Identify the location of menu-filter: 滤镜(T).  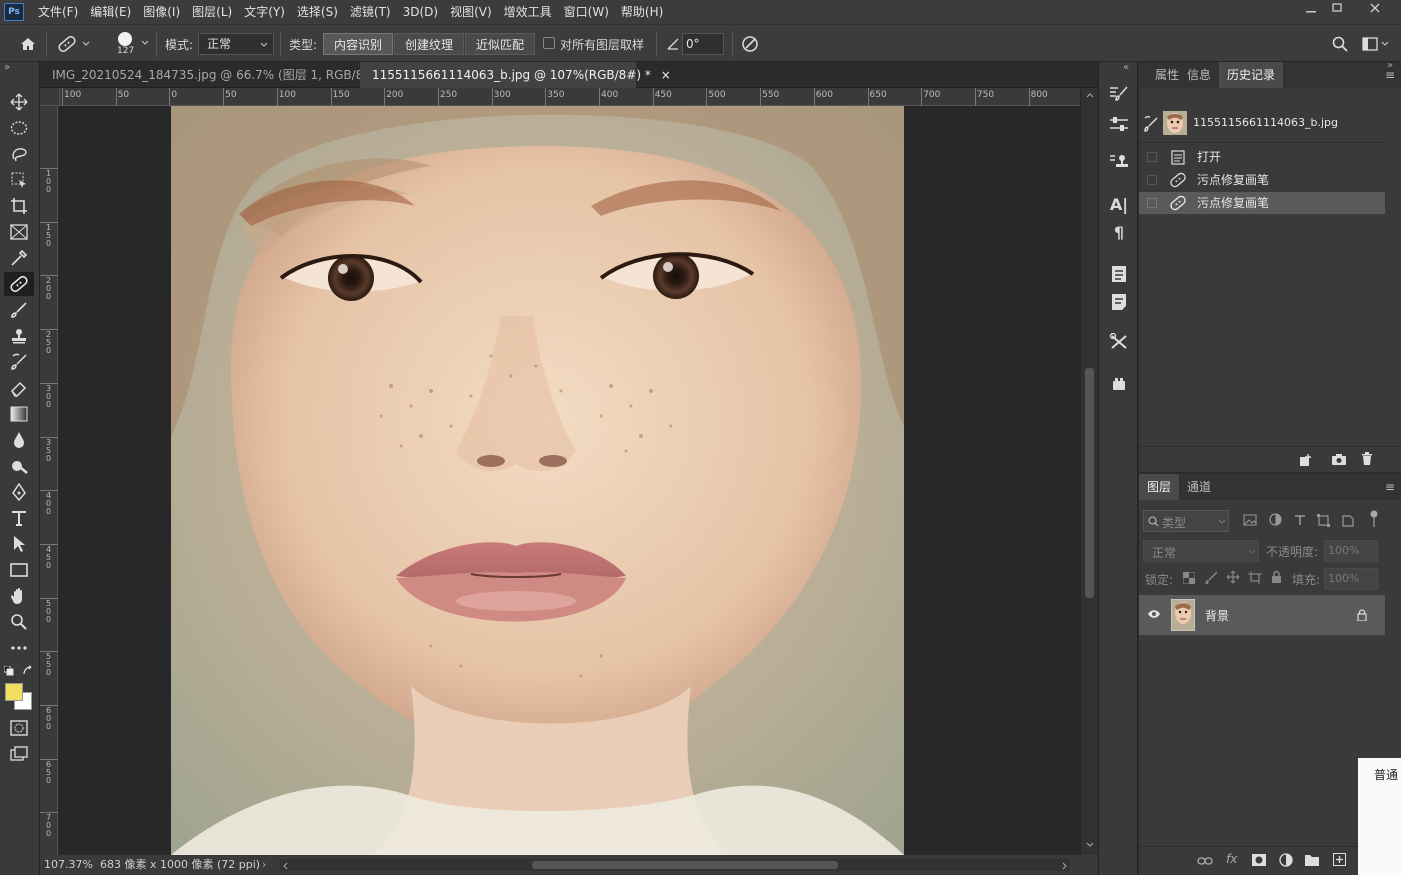
(370, 12).